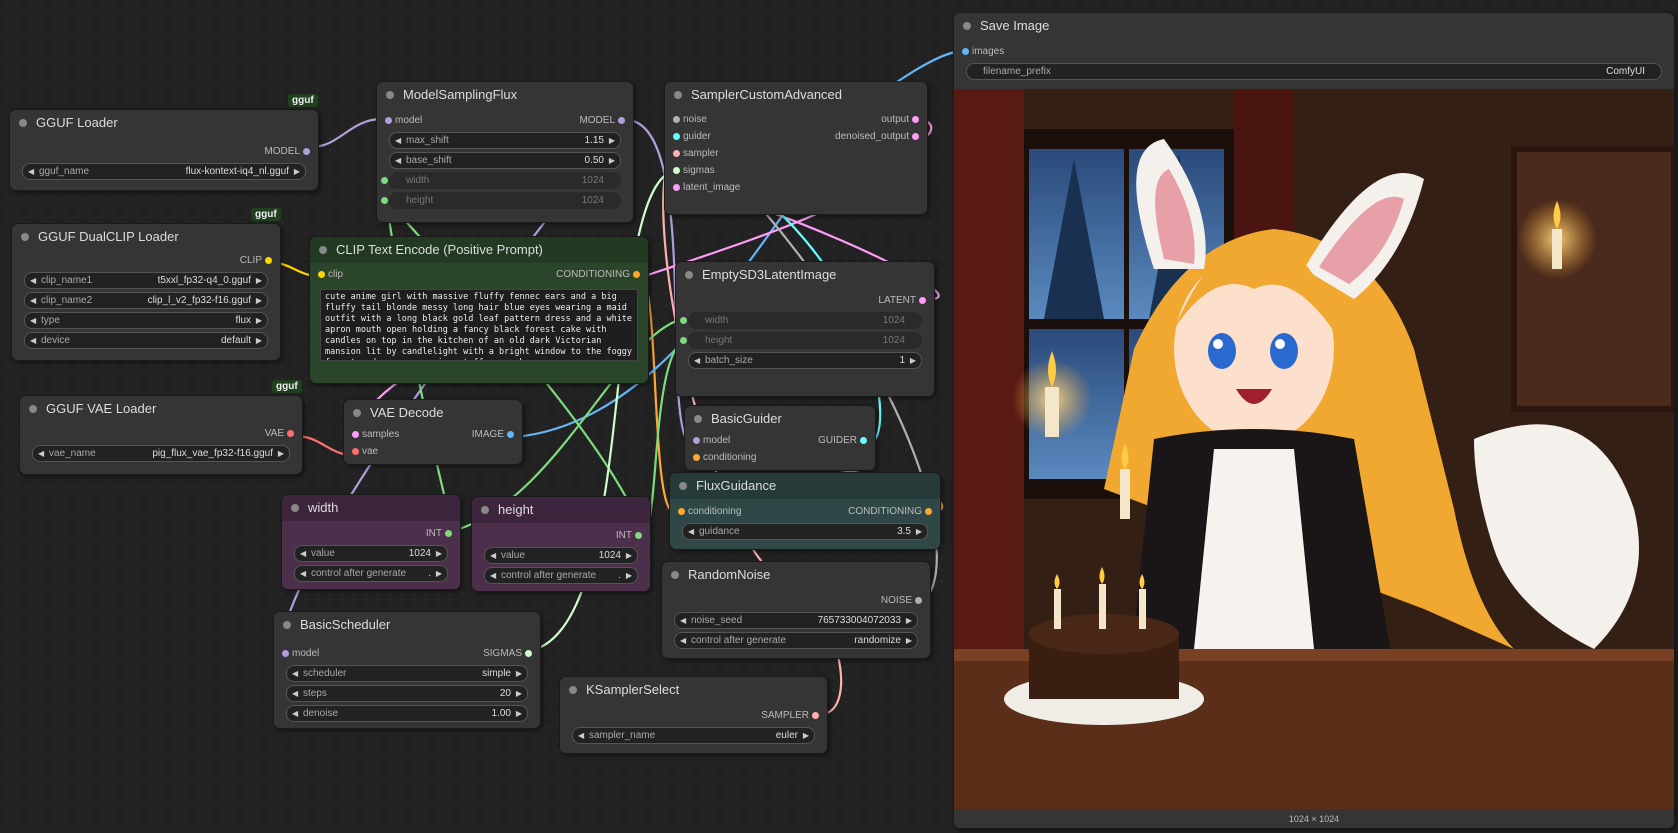 This screenshot has width=1678, height=833. Describe the element at coordinates (433, 432) in the screenshot. I see `vae-decode-node: VAE Decode samples IMAGE vae` at that location.